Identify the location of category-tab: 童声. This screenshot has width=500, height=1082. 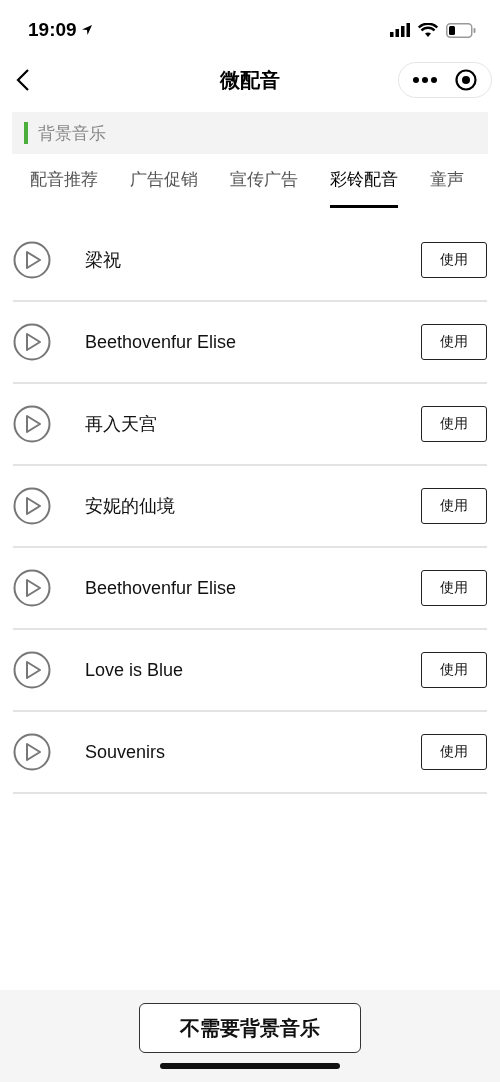
(447, 181).